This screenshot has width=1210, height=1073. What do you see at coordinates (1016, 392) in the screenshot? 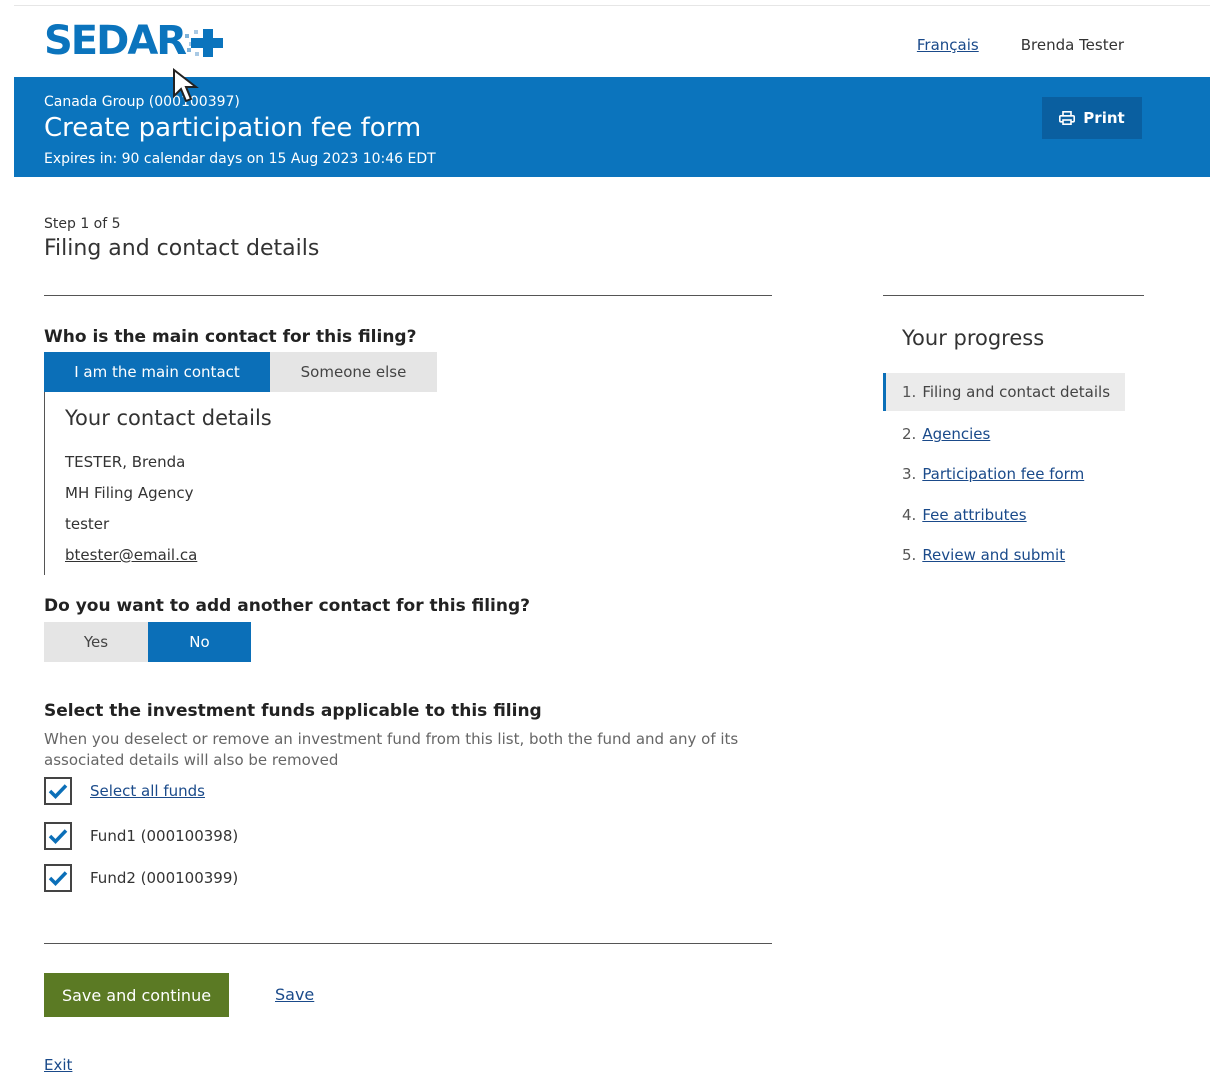
I see `progress-step-label: Filing and contact details` at bounding box center [1016, 392].